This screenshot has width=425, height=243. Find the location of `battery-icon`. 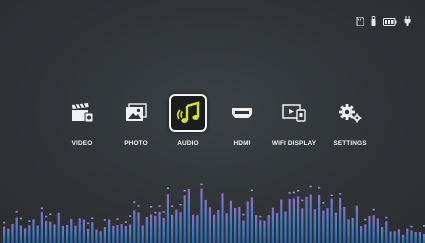

battery-icon is located at coordinates (390, 22).